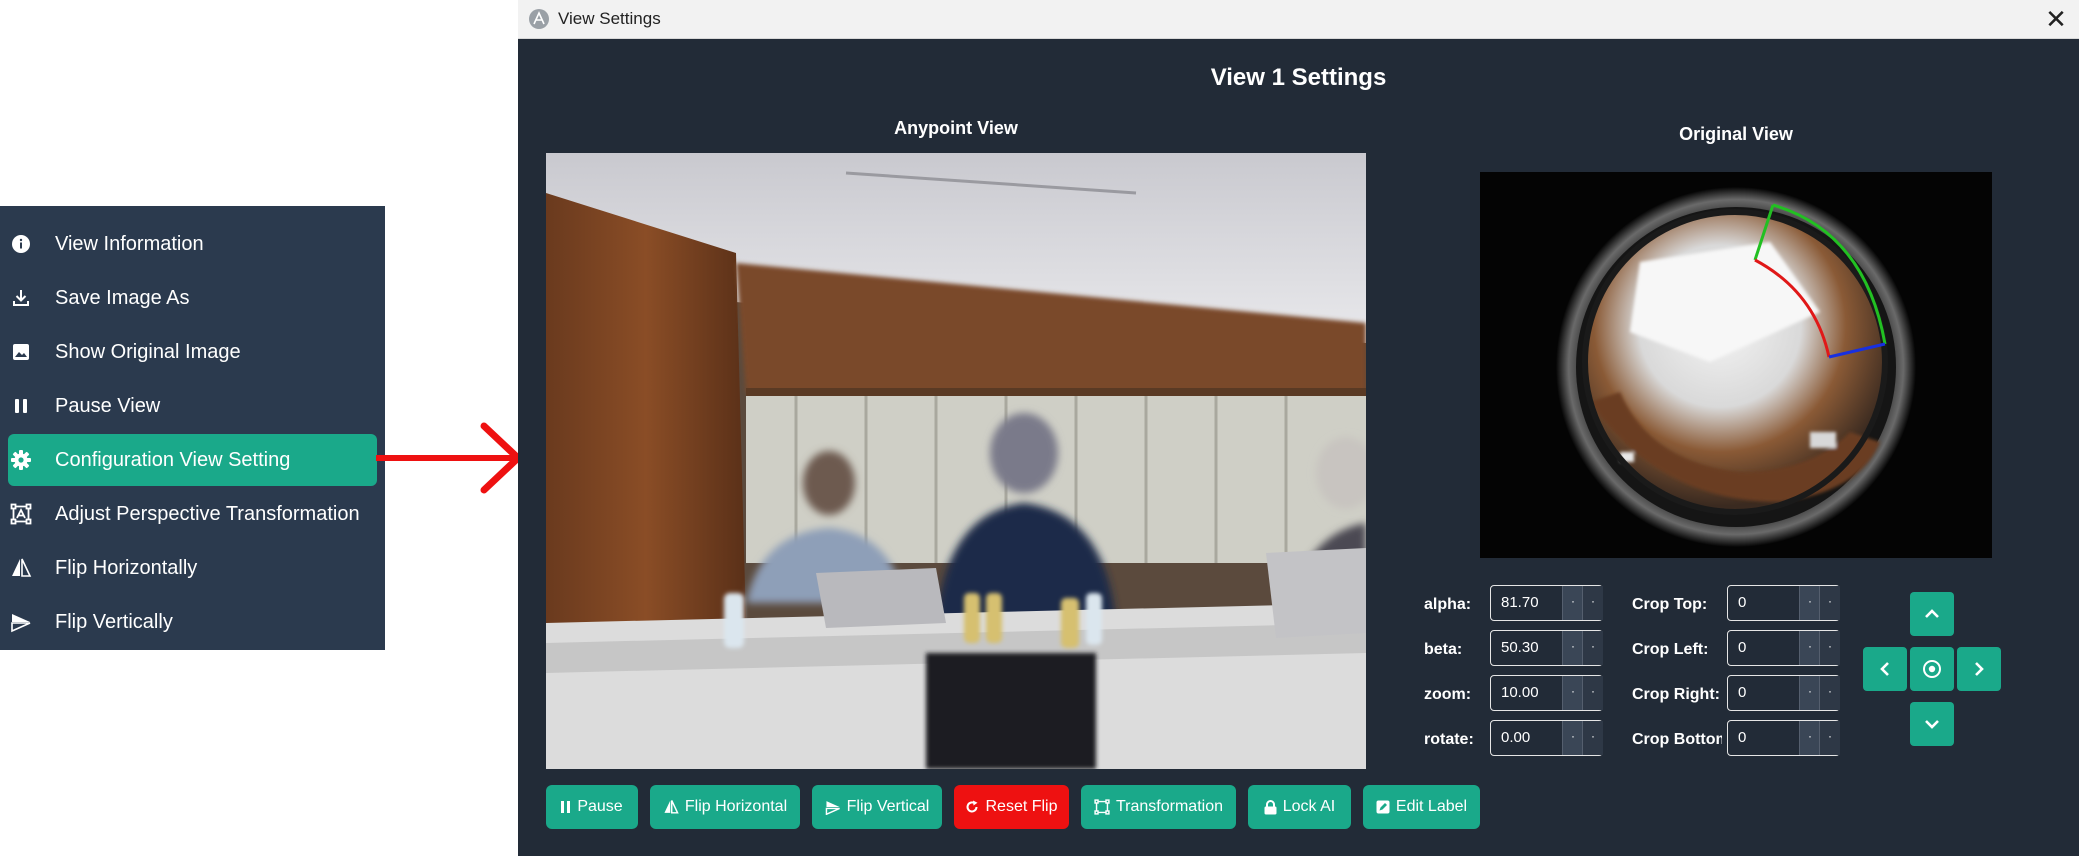 The height and width of the screenshot is (856, 2079). What do you see at coordinates (1809, 738) in the screenshot?
I see `crop-bottom-increment-button: ·` at bounding box center [1809, 738].